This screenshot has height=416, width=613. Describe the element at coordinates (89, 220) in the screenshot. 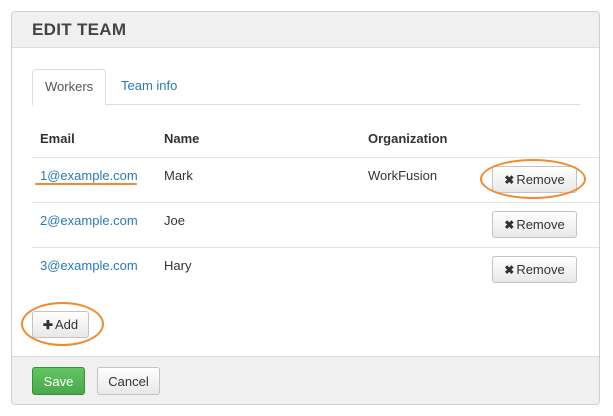

I see `worker-email-link: 2@example.com` at that location.